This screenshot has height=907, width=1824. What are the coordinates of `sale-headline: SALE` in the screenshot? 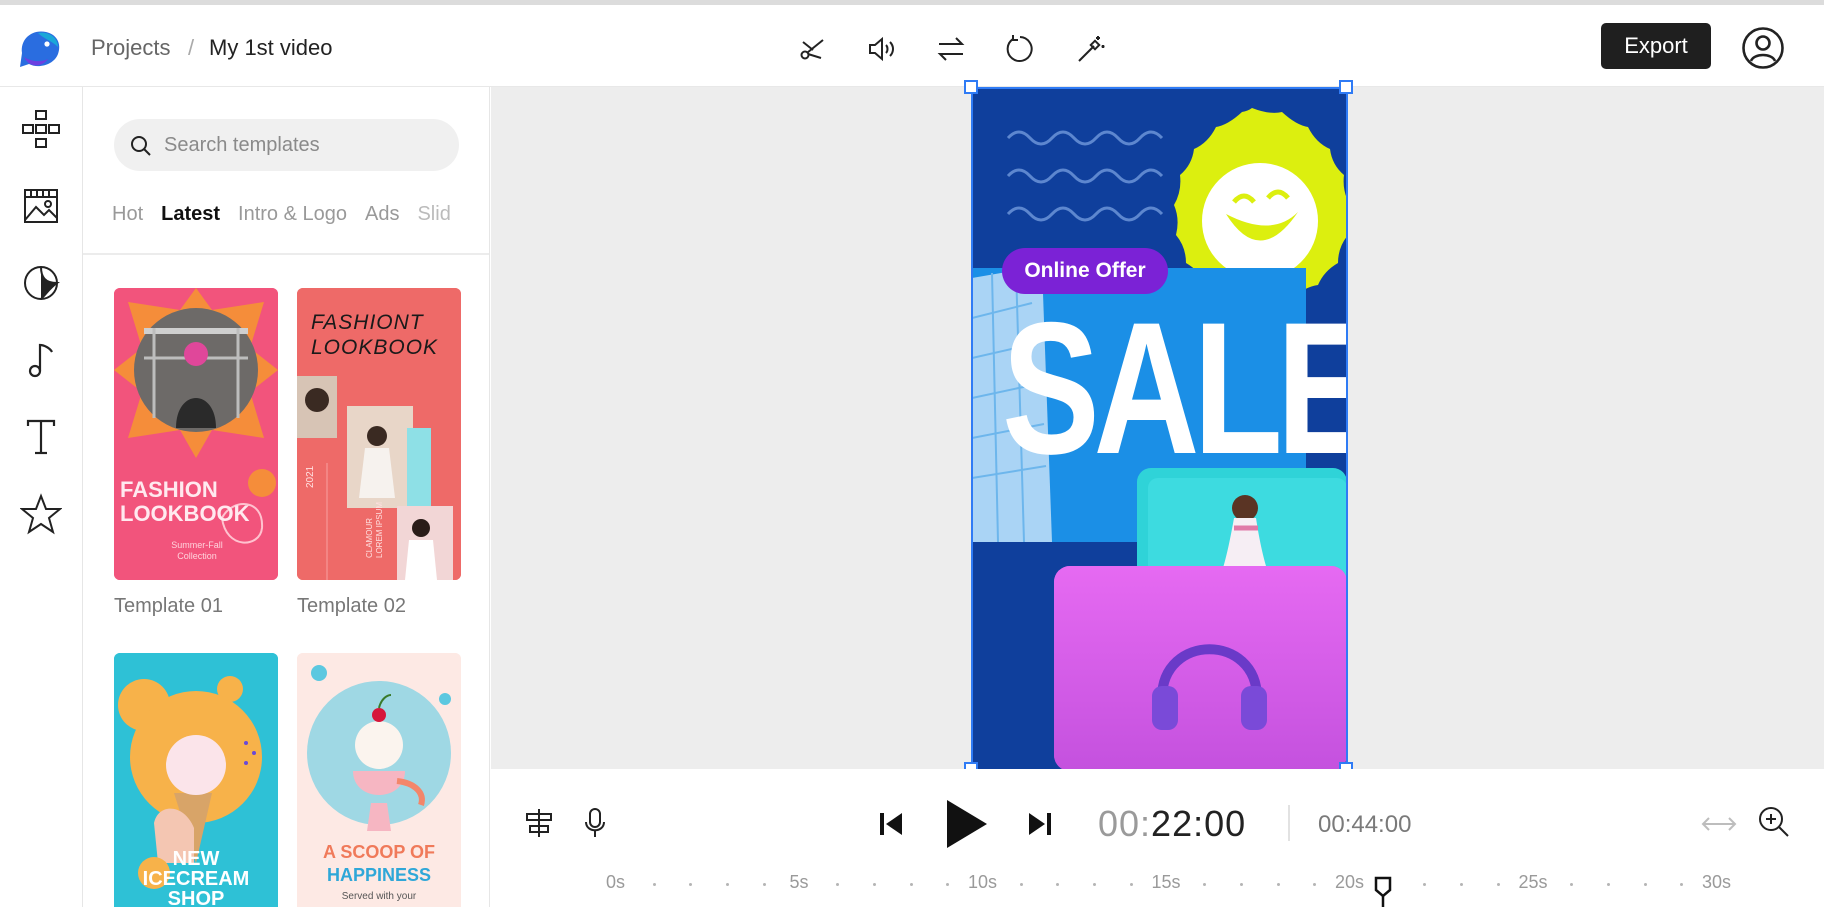 It's located at (1174, 388).